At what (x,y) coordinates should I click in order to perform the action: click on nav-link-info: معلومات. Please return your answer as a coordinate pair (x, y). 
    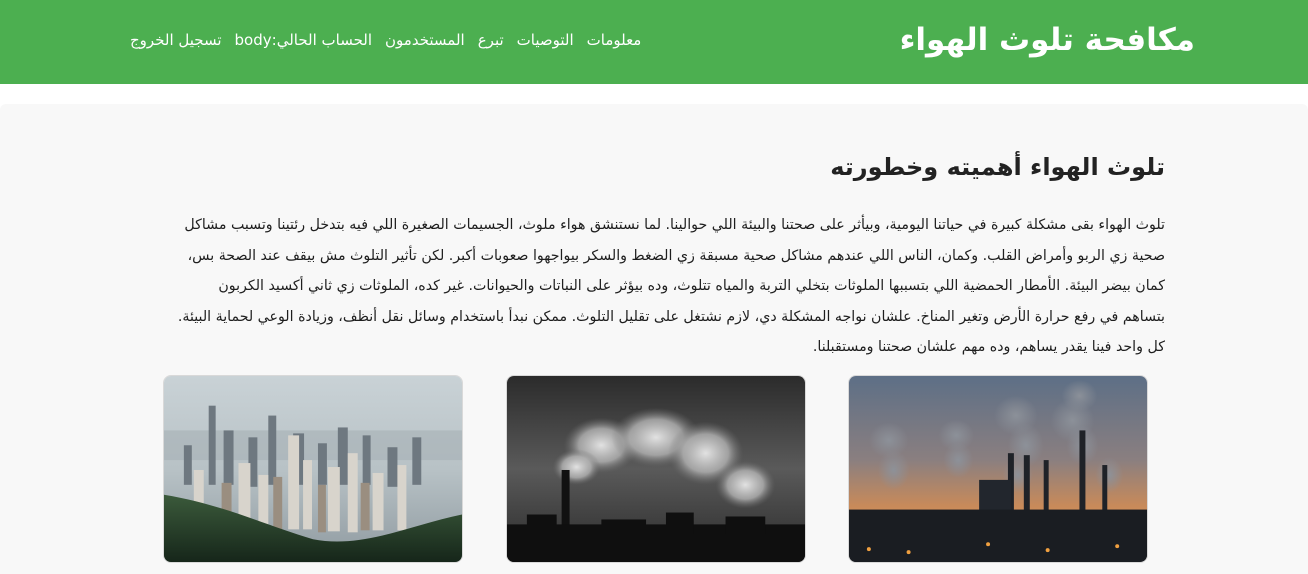
    Looking at the image, I should click on (614, 40).